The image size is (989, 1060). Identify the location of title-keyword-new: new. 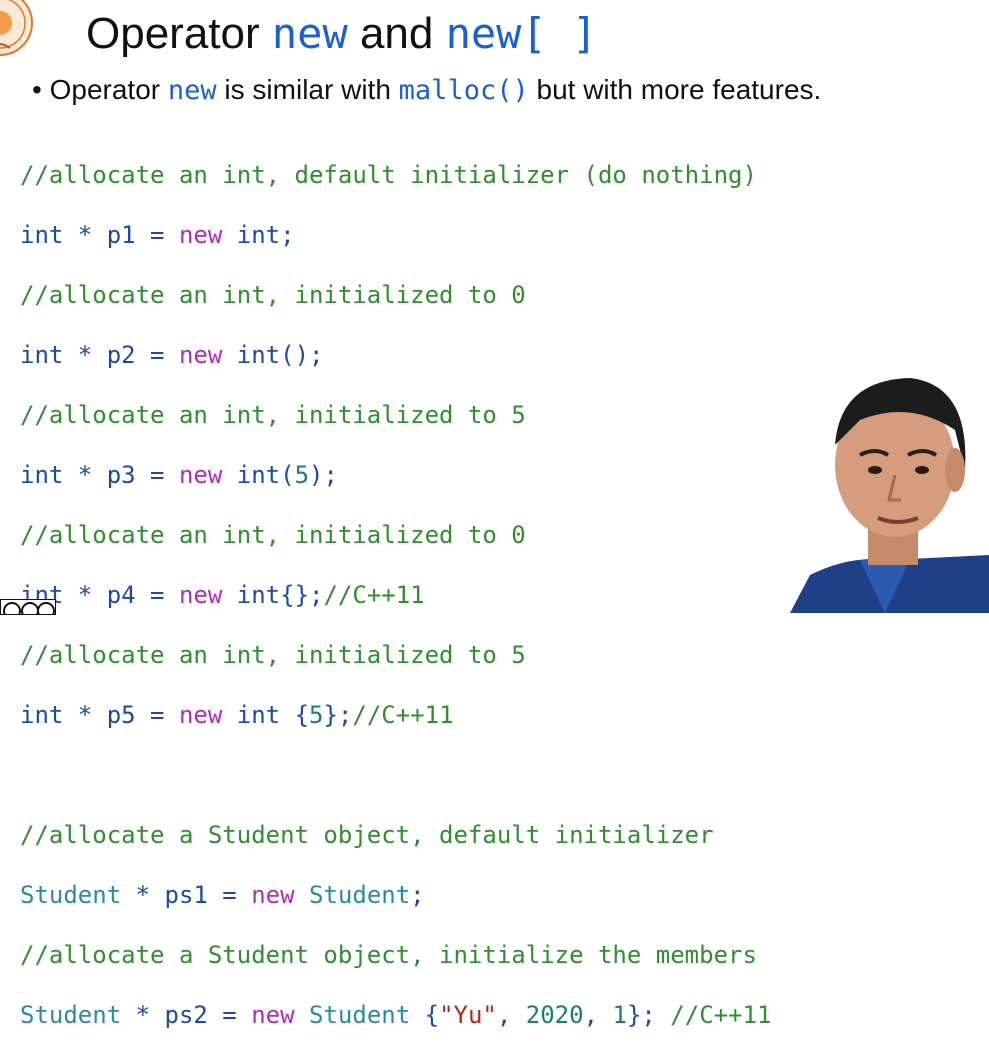
(309, 33).